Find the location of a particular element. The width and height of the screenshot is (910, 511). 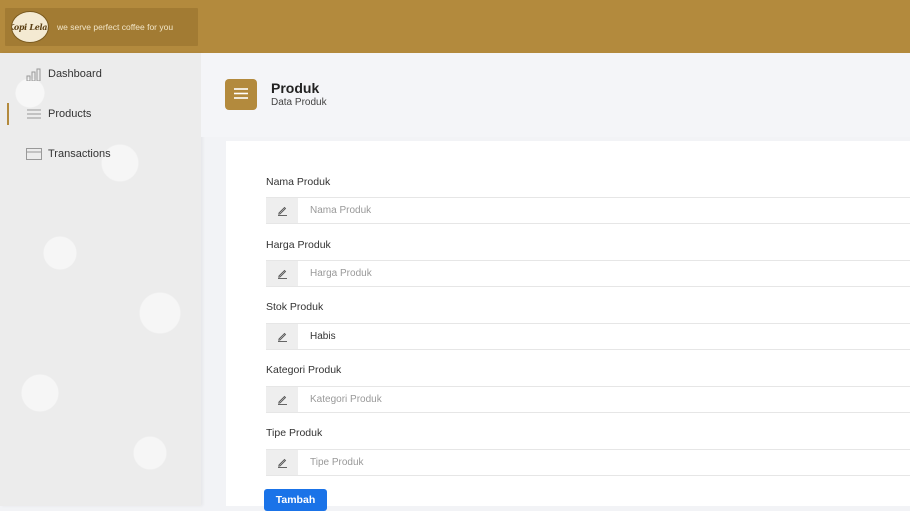

input-group-kategori-produk is located at coordinates (588, 399).